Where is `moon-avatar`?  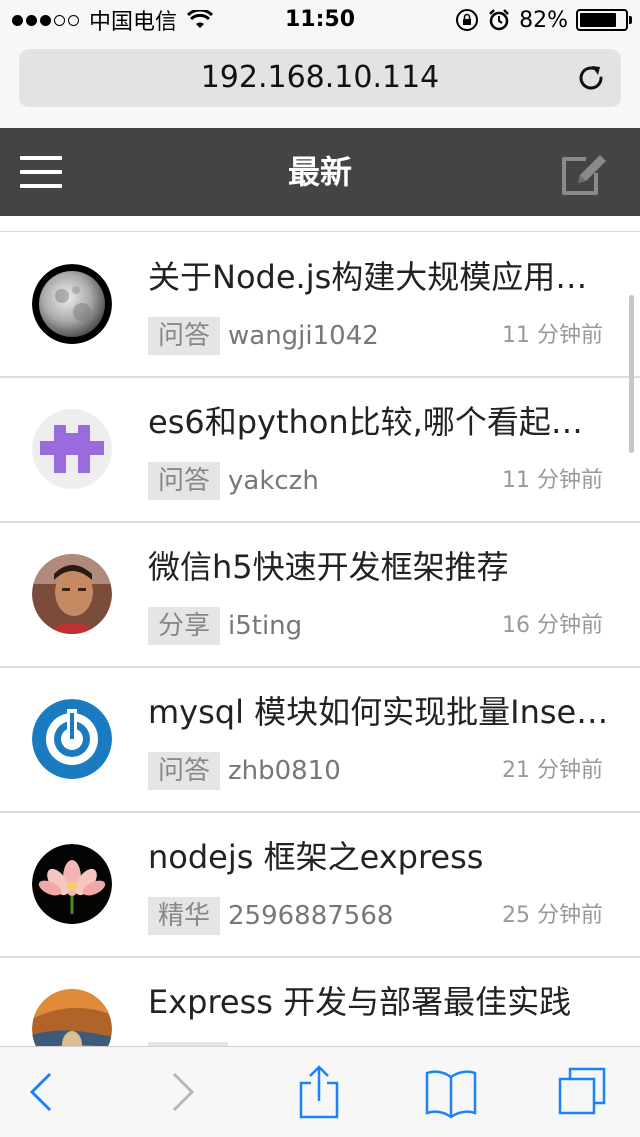
moon-avatar is located at coordinates (72, 304).